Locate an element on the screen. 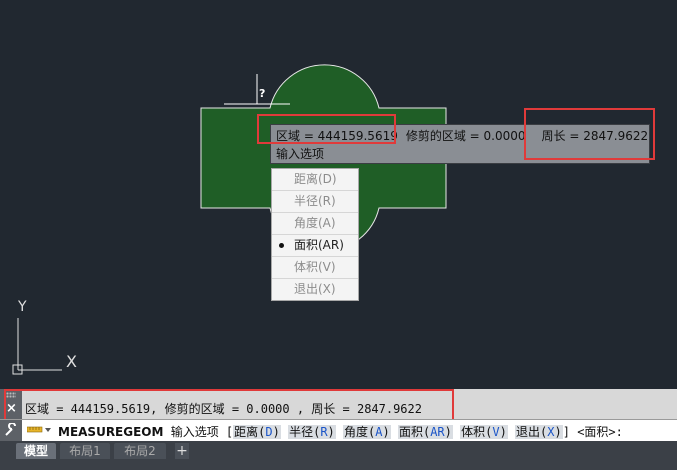 This screenshot has height=470, width=677. option-key: X is located at coordinates (551, 432).